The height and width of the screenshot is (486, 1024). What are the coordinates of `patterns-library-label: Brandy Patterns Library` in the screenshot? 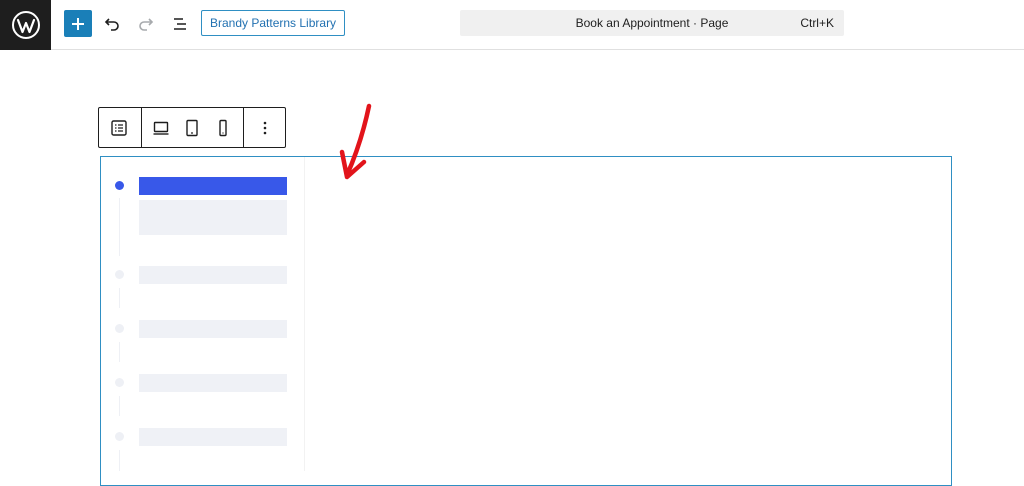 It's located at (273, 23).